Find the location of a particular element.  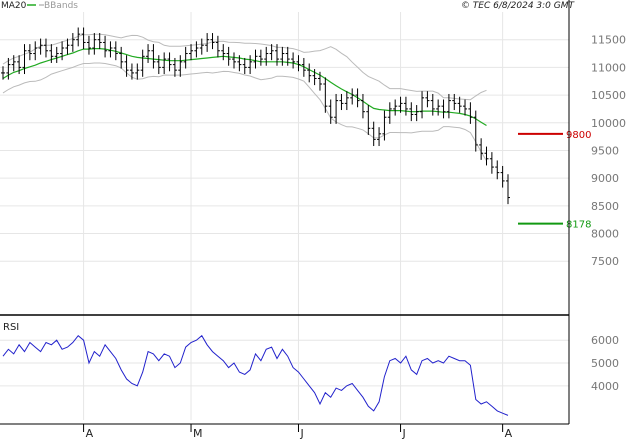

rsi-y-tick-label: 6000 is located at coordinates (605, 340).